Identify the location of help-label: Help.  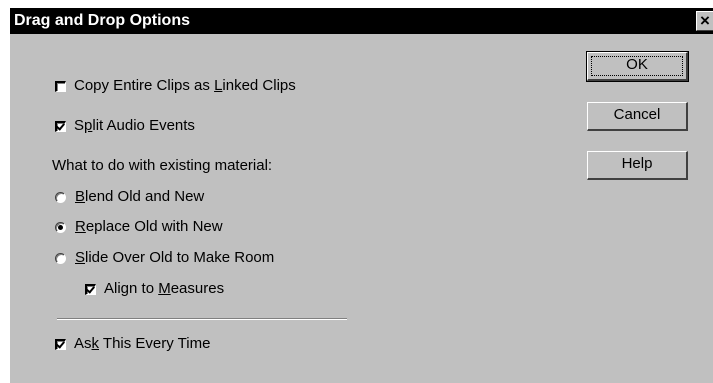
(637, 163).